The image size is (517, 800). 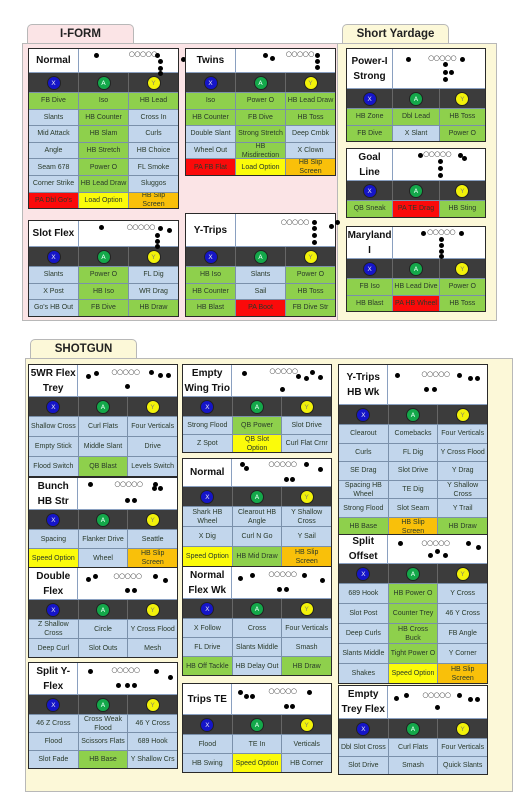 What do you see at coordinates (103, 446) in the screenshot?
I see `play-cell: Middle Slant` at bounding box center [103, 446].